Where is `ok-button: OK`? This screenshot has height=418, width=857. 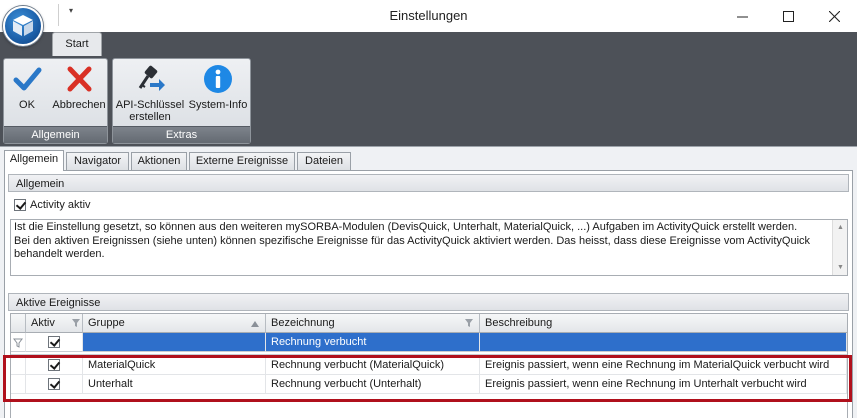
ok-button: OK is located at coordinates (27, 86).